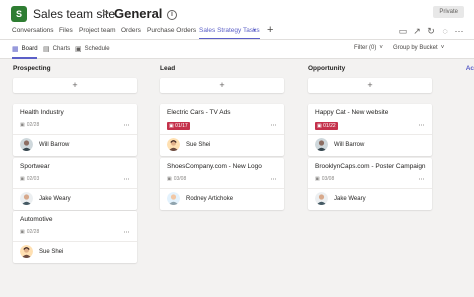  Describe the element at coordinates (329, 126) in the screenshot. I see `due-date-text: 01/22` at that location.